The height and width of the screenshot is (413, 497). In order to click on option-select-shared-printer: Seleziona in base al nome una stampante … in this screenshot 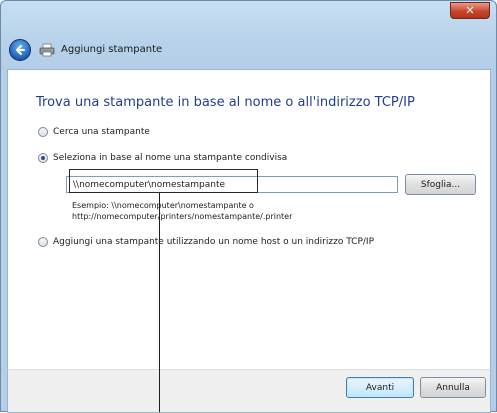, I will do `click(162, 158)`.